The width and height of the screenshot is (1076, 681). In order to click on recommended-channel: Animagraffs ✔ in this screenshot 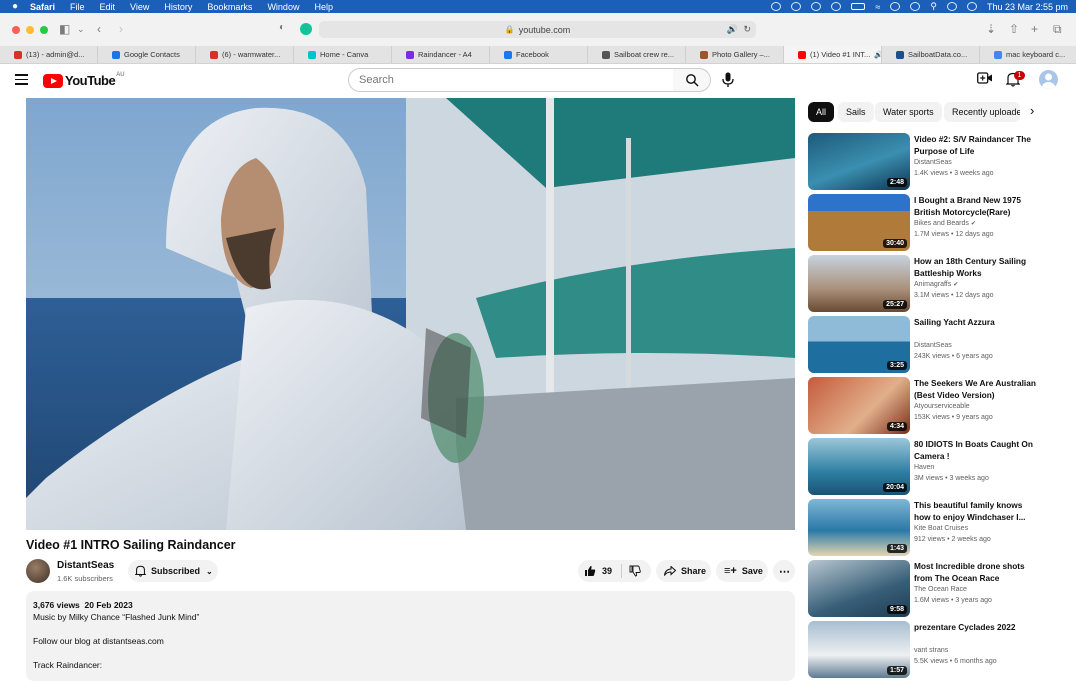, I will do `click(936, 284)`.